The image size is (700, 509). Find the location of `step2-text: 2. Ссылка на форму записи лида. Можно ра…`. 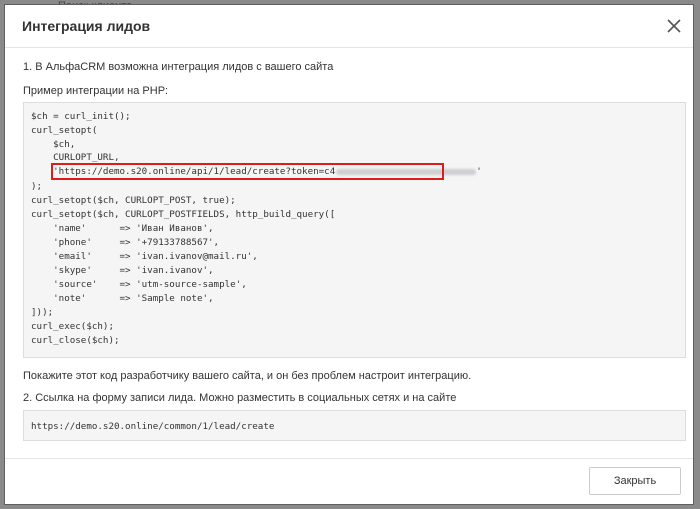

step2-text: 2. Ссылка на форму записи лида. Можно ра… is located at coordinates (240, 398).